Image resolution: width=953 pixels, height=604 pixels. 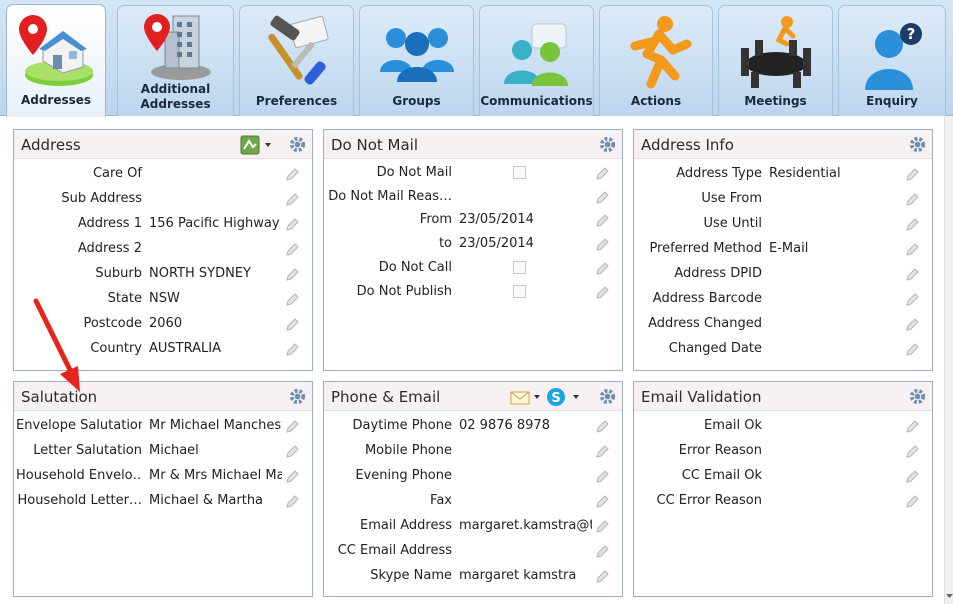 I want to click on field-label: Letter Salutation, so click(x=87, y=450).